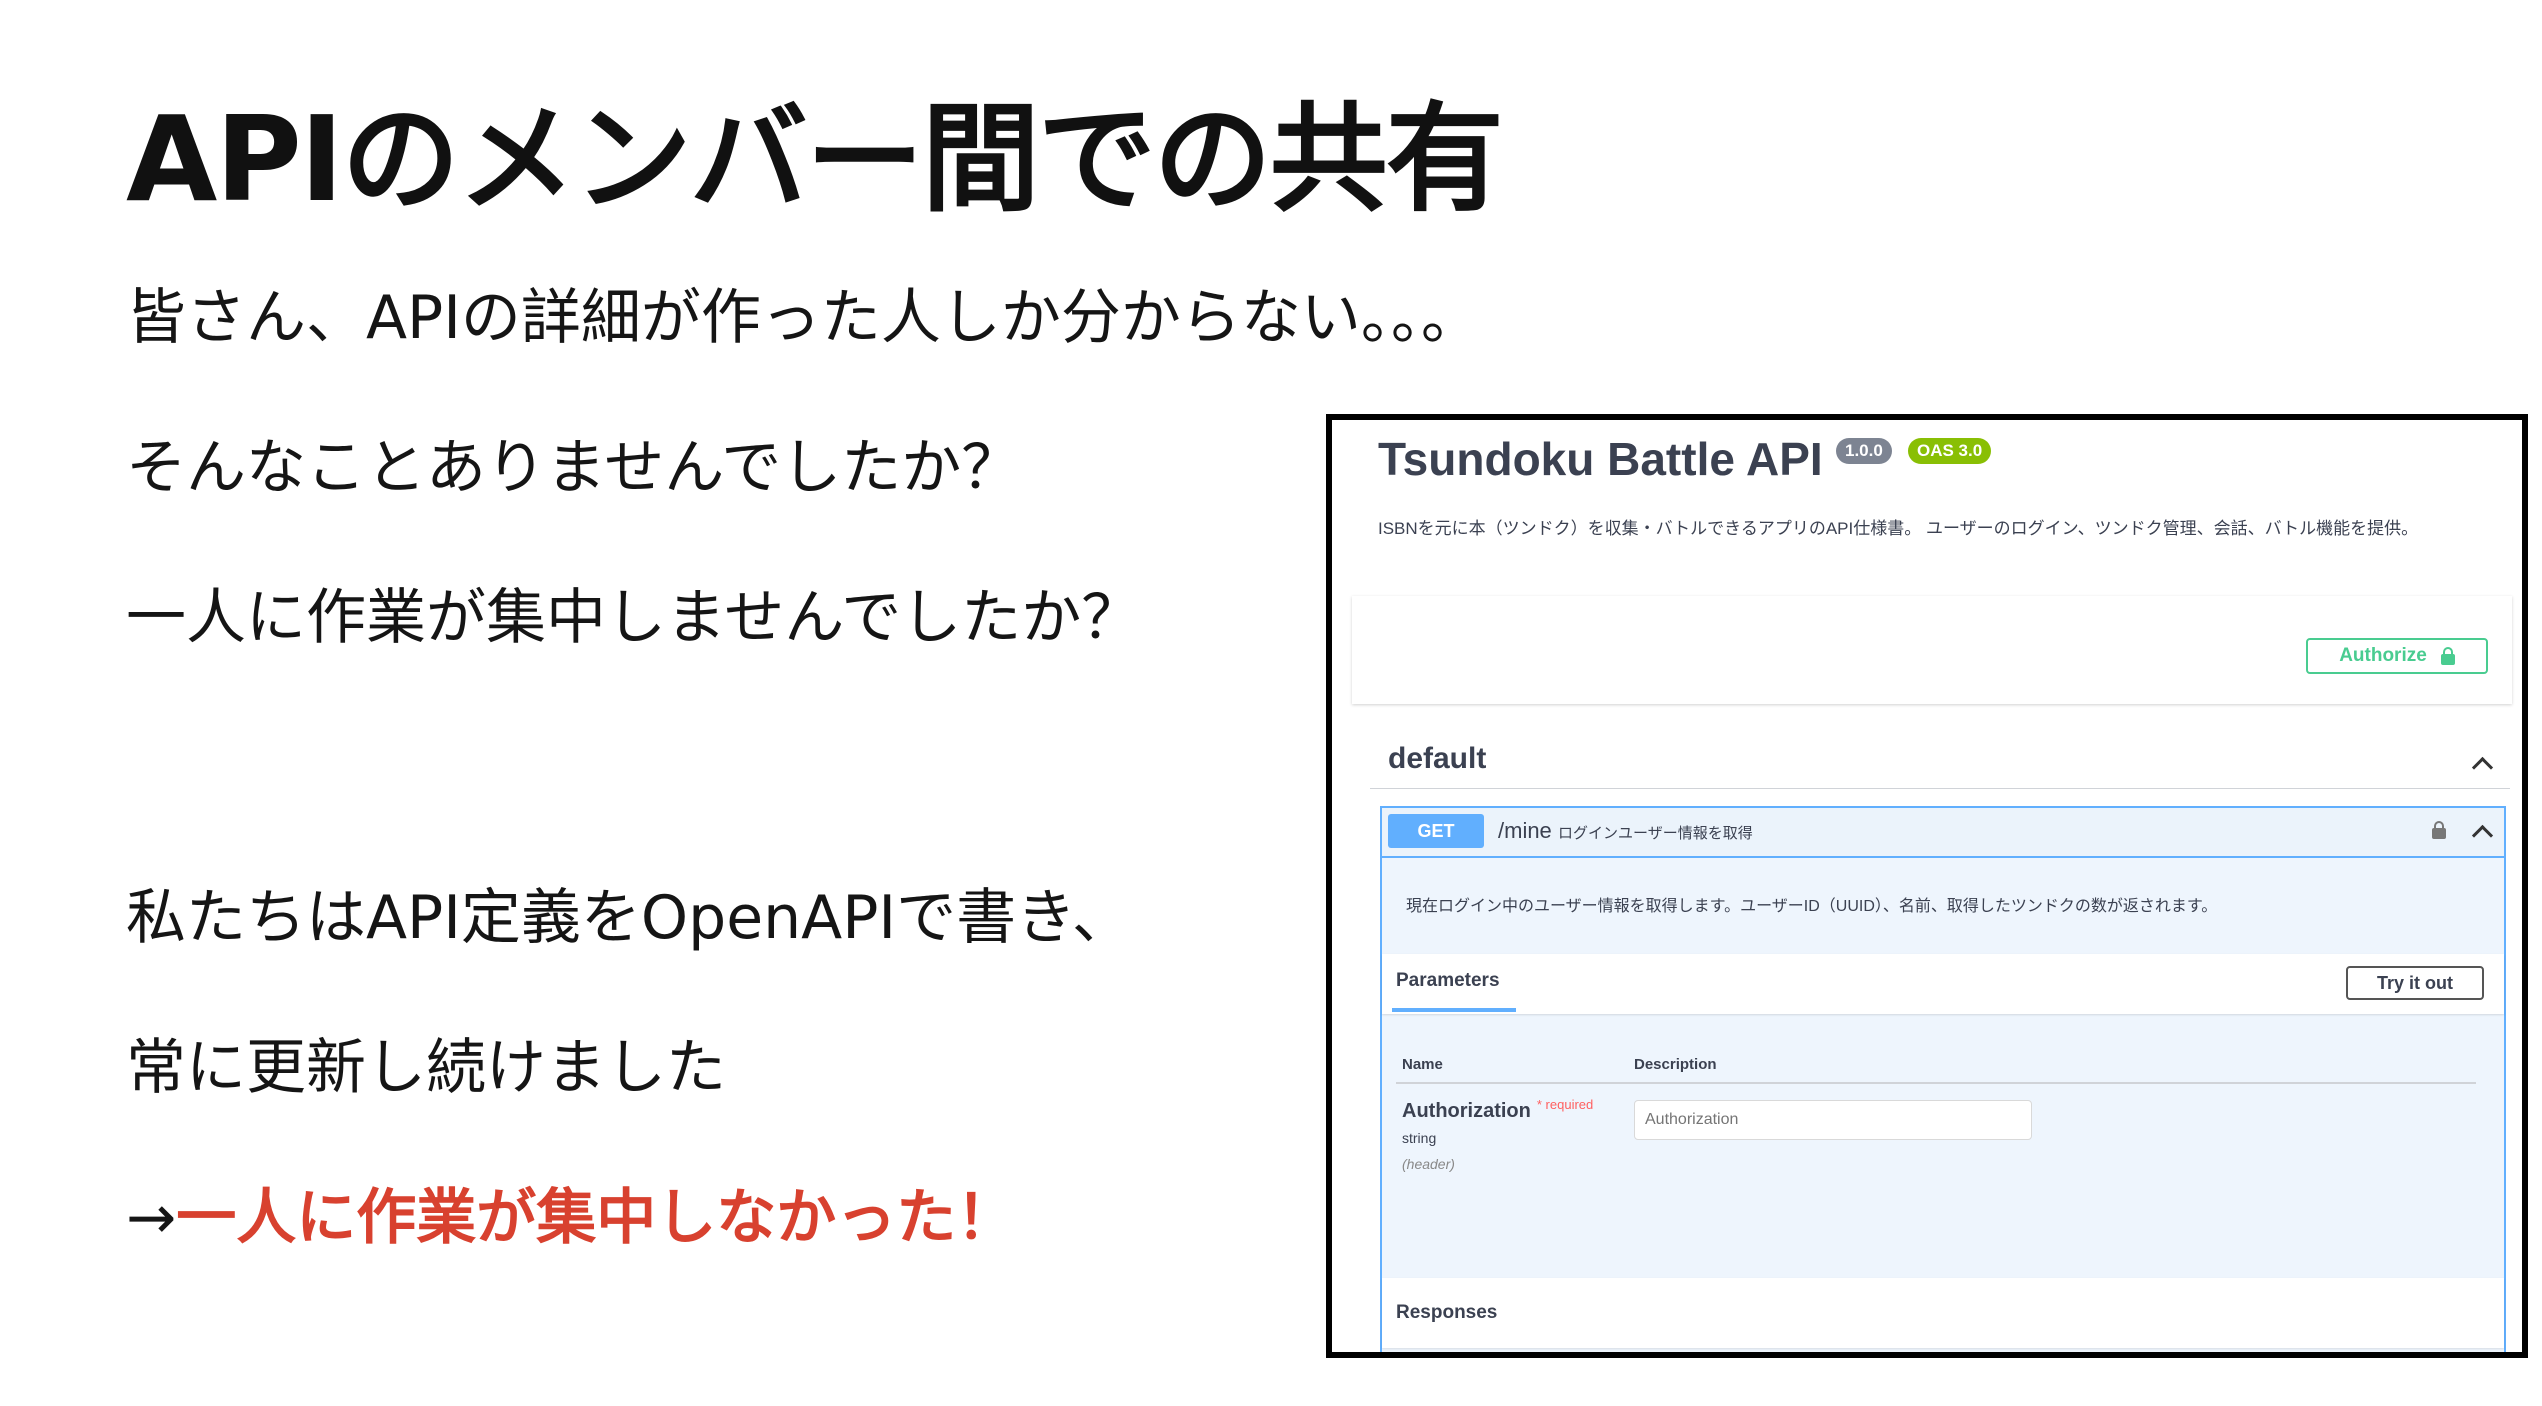 The width and height of the screenshot is (2542, 1406). Describe the element at coordinates (1675, 1064) in the screenshot. I see `column-header-description: Description` at that location.